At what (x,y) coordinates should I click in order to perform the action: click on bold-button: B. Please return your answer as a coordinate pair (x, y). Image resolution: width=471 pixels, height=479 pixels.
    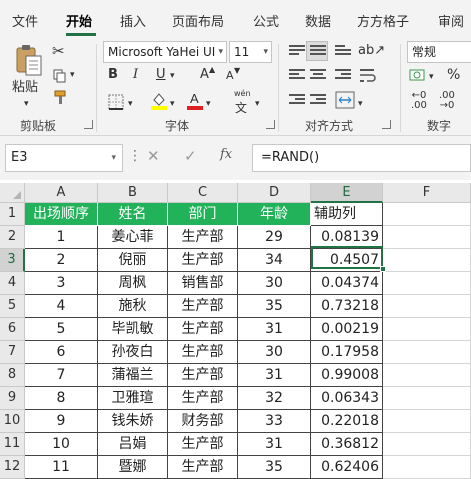
    Looking at the image, I should click on (113, 75).